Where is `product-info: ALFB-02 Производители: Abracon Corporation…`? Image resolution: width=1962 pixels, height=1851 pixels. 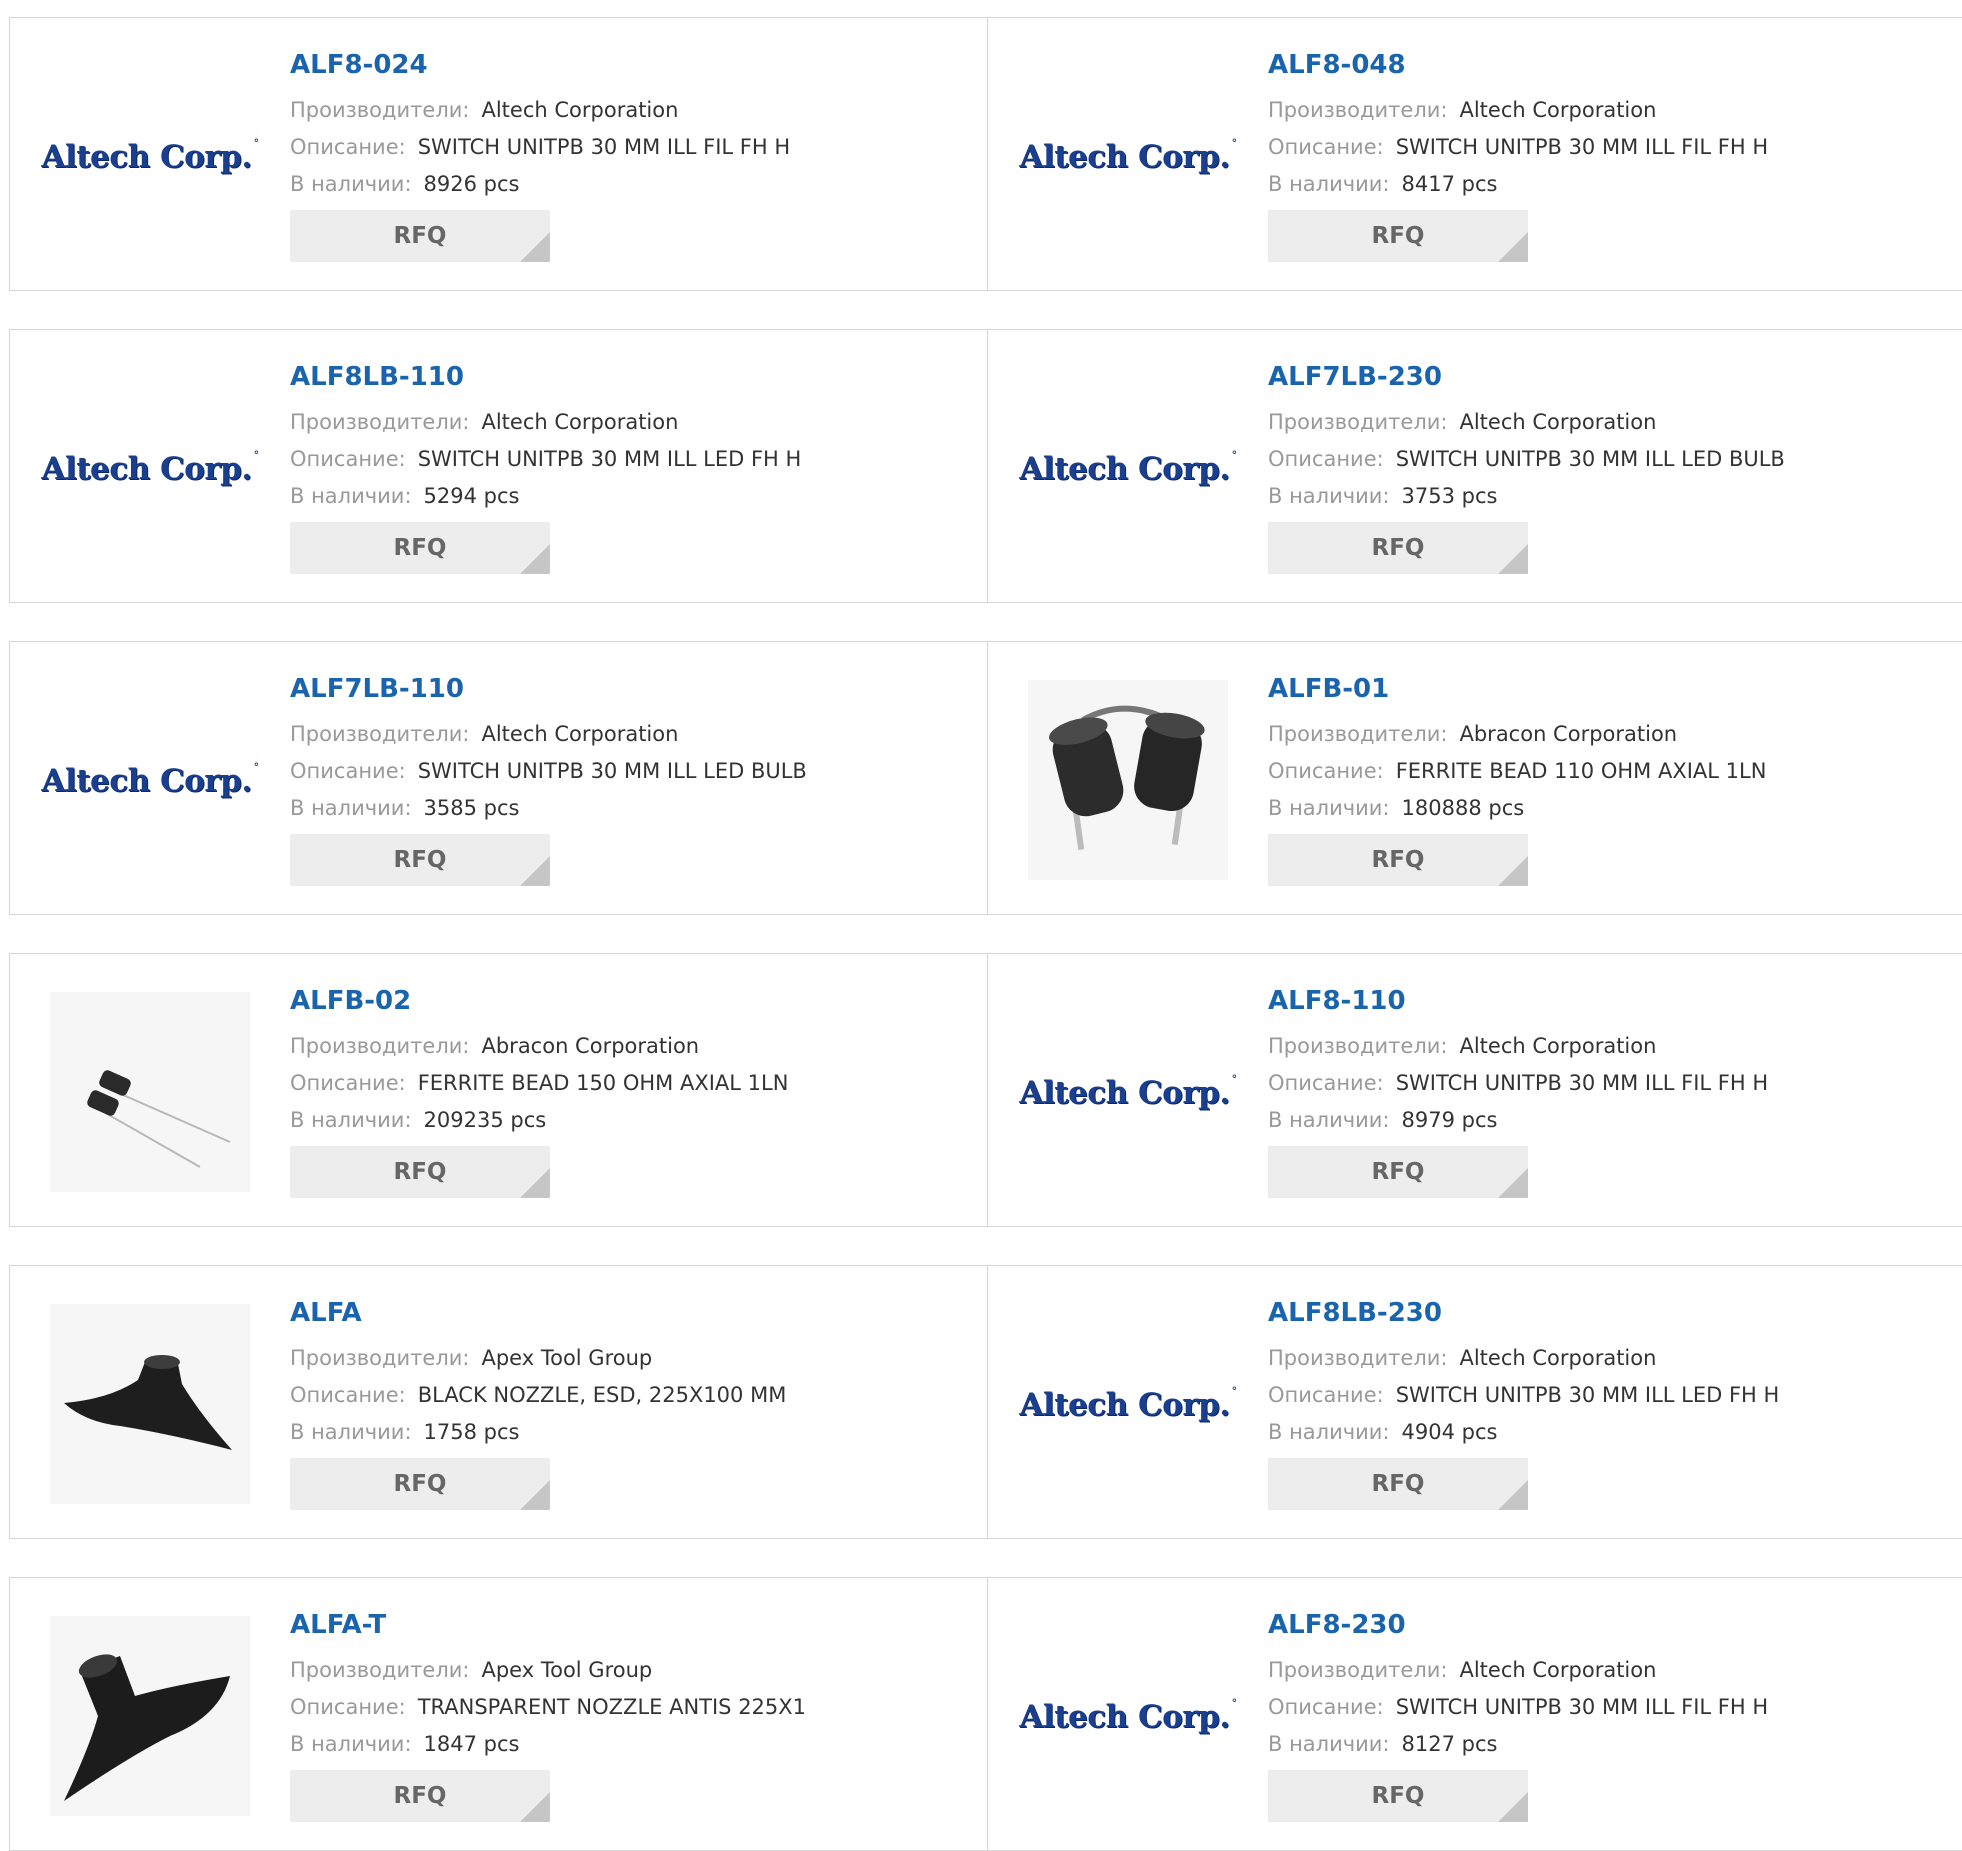 product-info: ALFB-02 Производители: Abracon Corporation… is located at coordinates (635, 1091).